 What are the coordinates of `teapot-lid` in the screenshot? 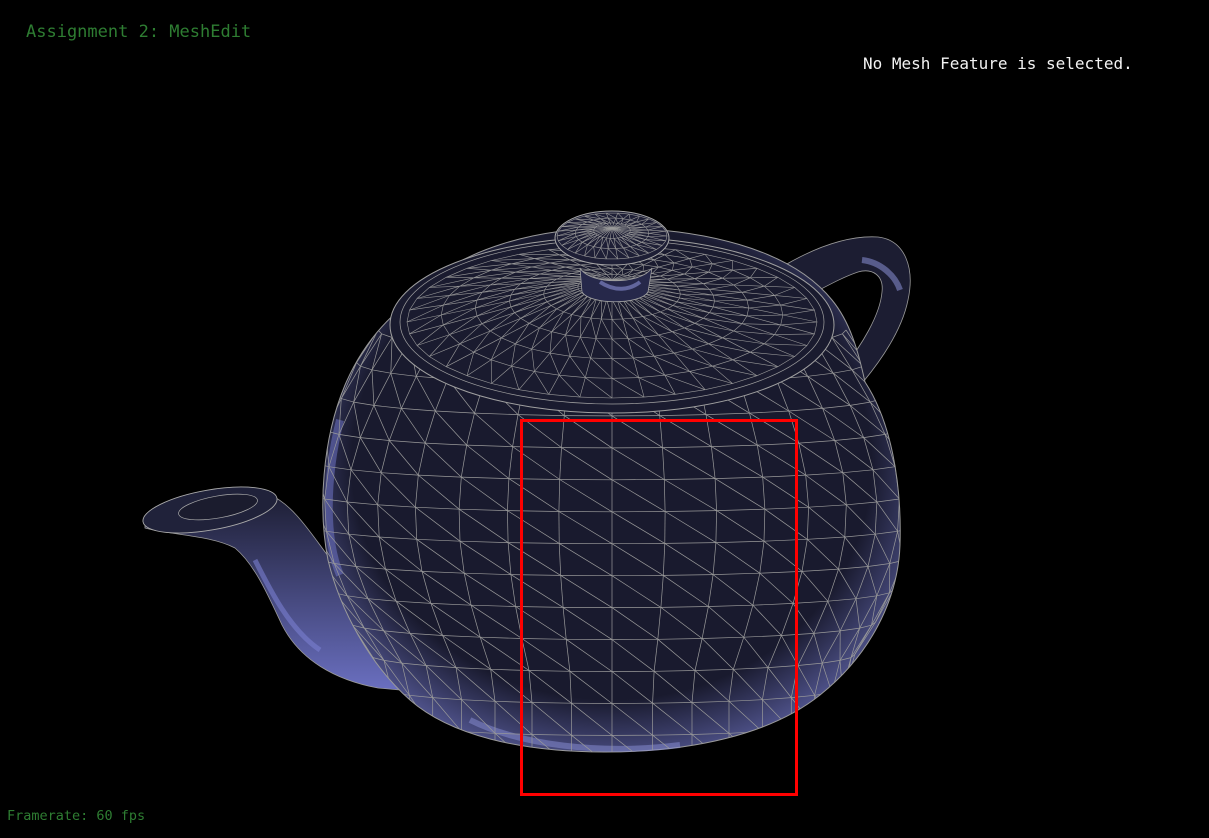 It's located at (612, 312).